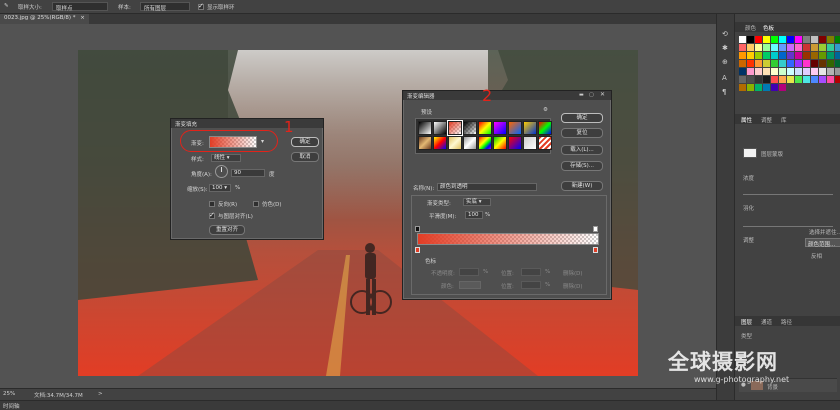 This screenshot has width=840, height=410. Describe the element at coordinates (212, 204) in the screenshot. I see `reverse-checkbox` at that location.